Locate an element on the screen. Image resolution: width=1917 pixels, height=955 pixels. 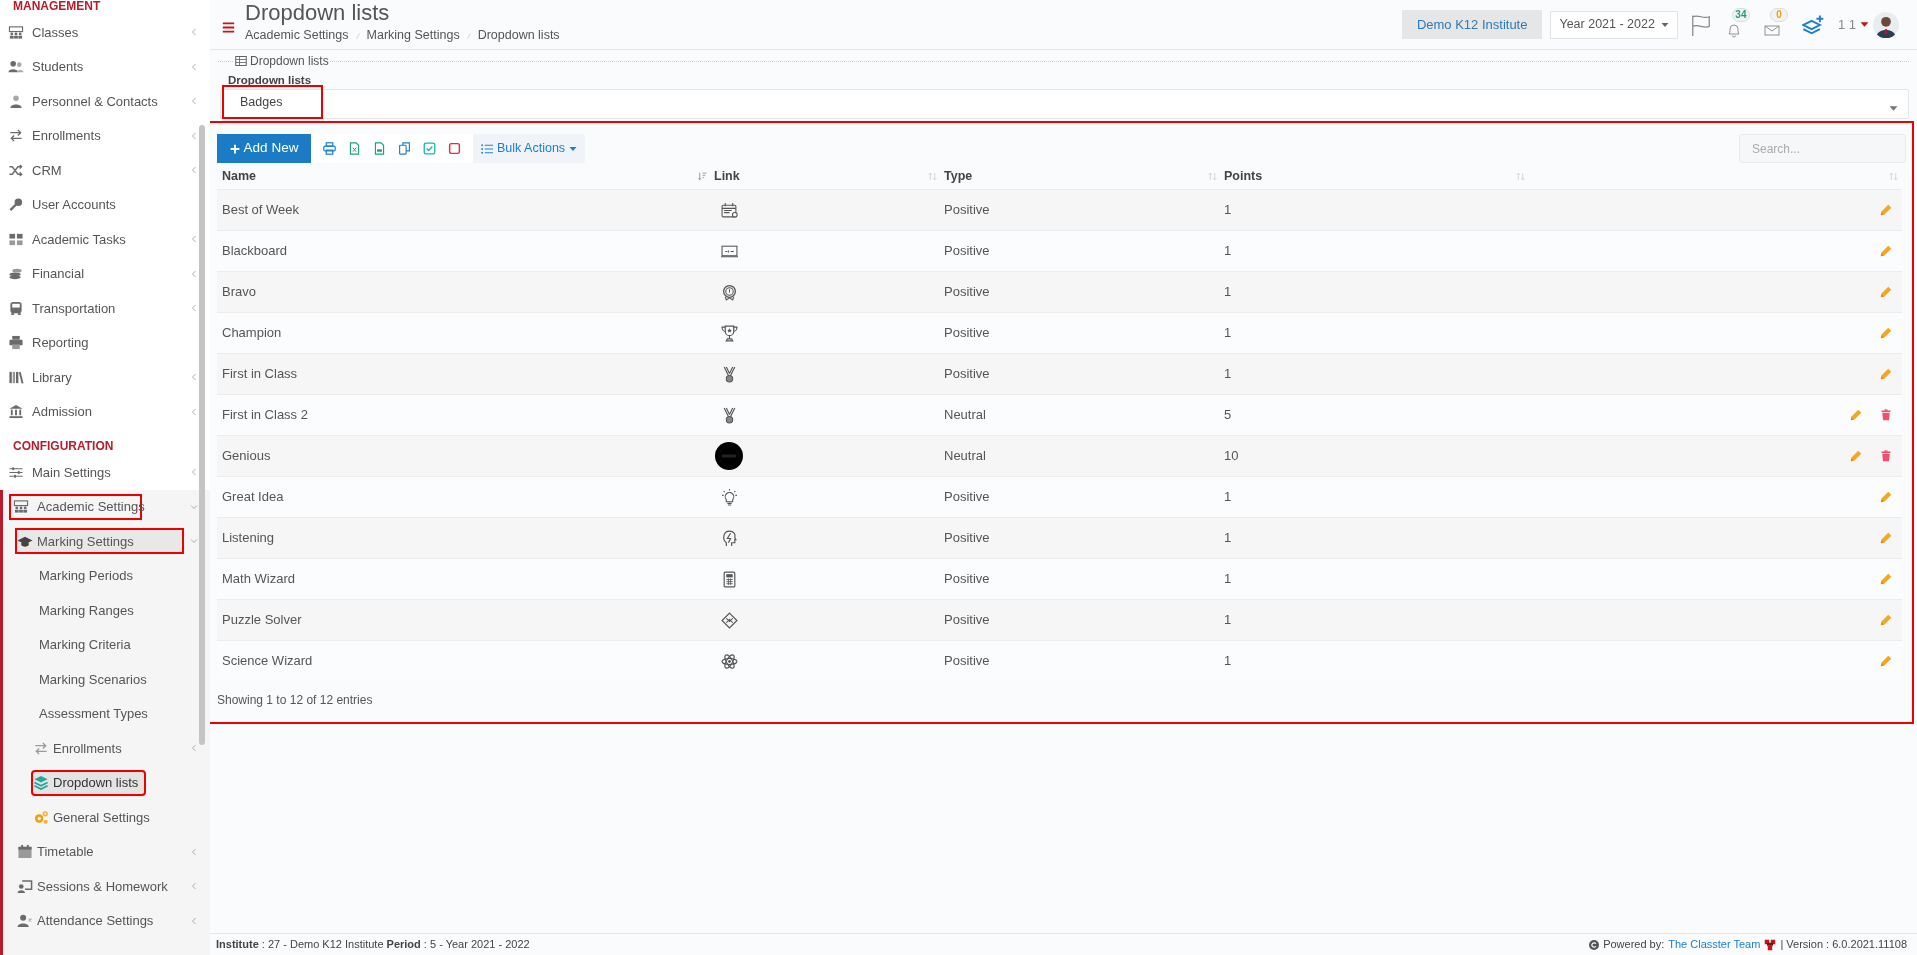
presentation-icon is located at coordinates (25, 886).